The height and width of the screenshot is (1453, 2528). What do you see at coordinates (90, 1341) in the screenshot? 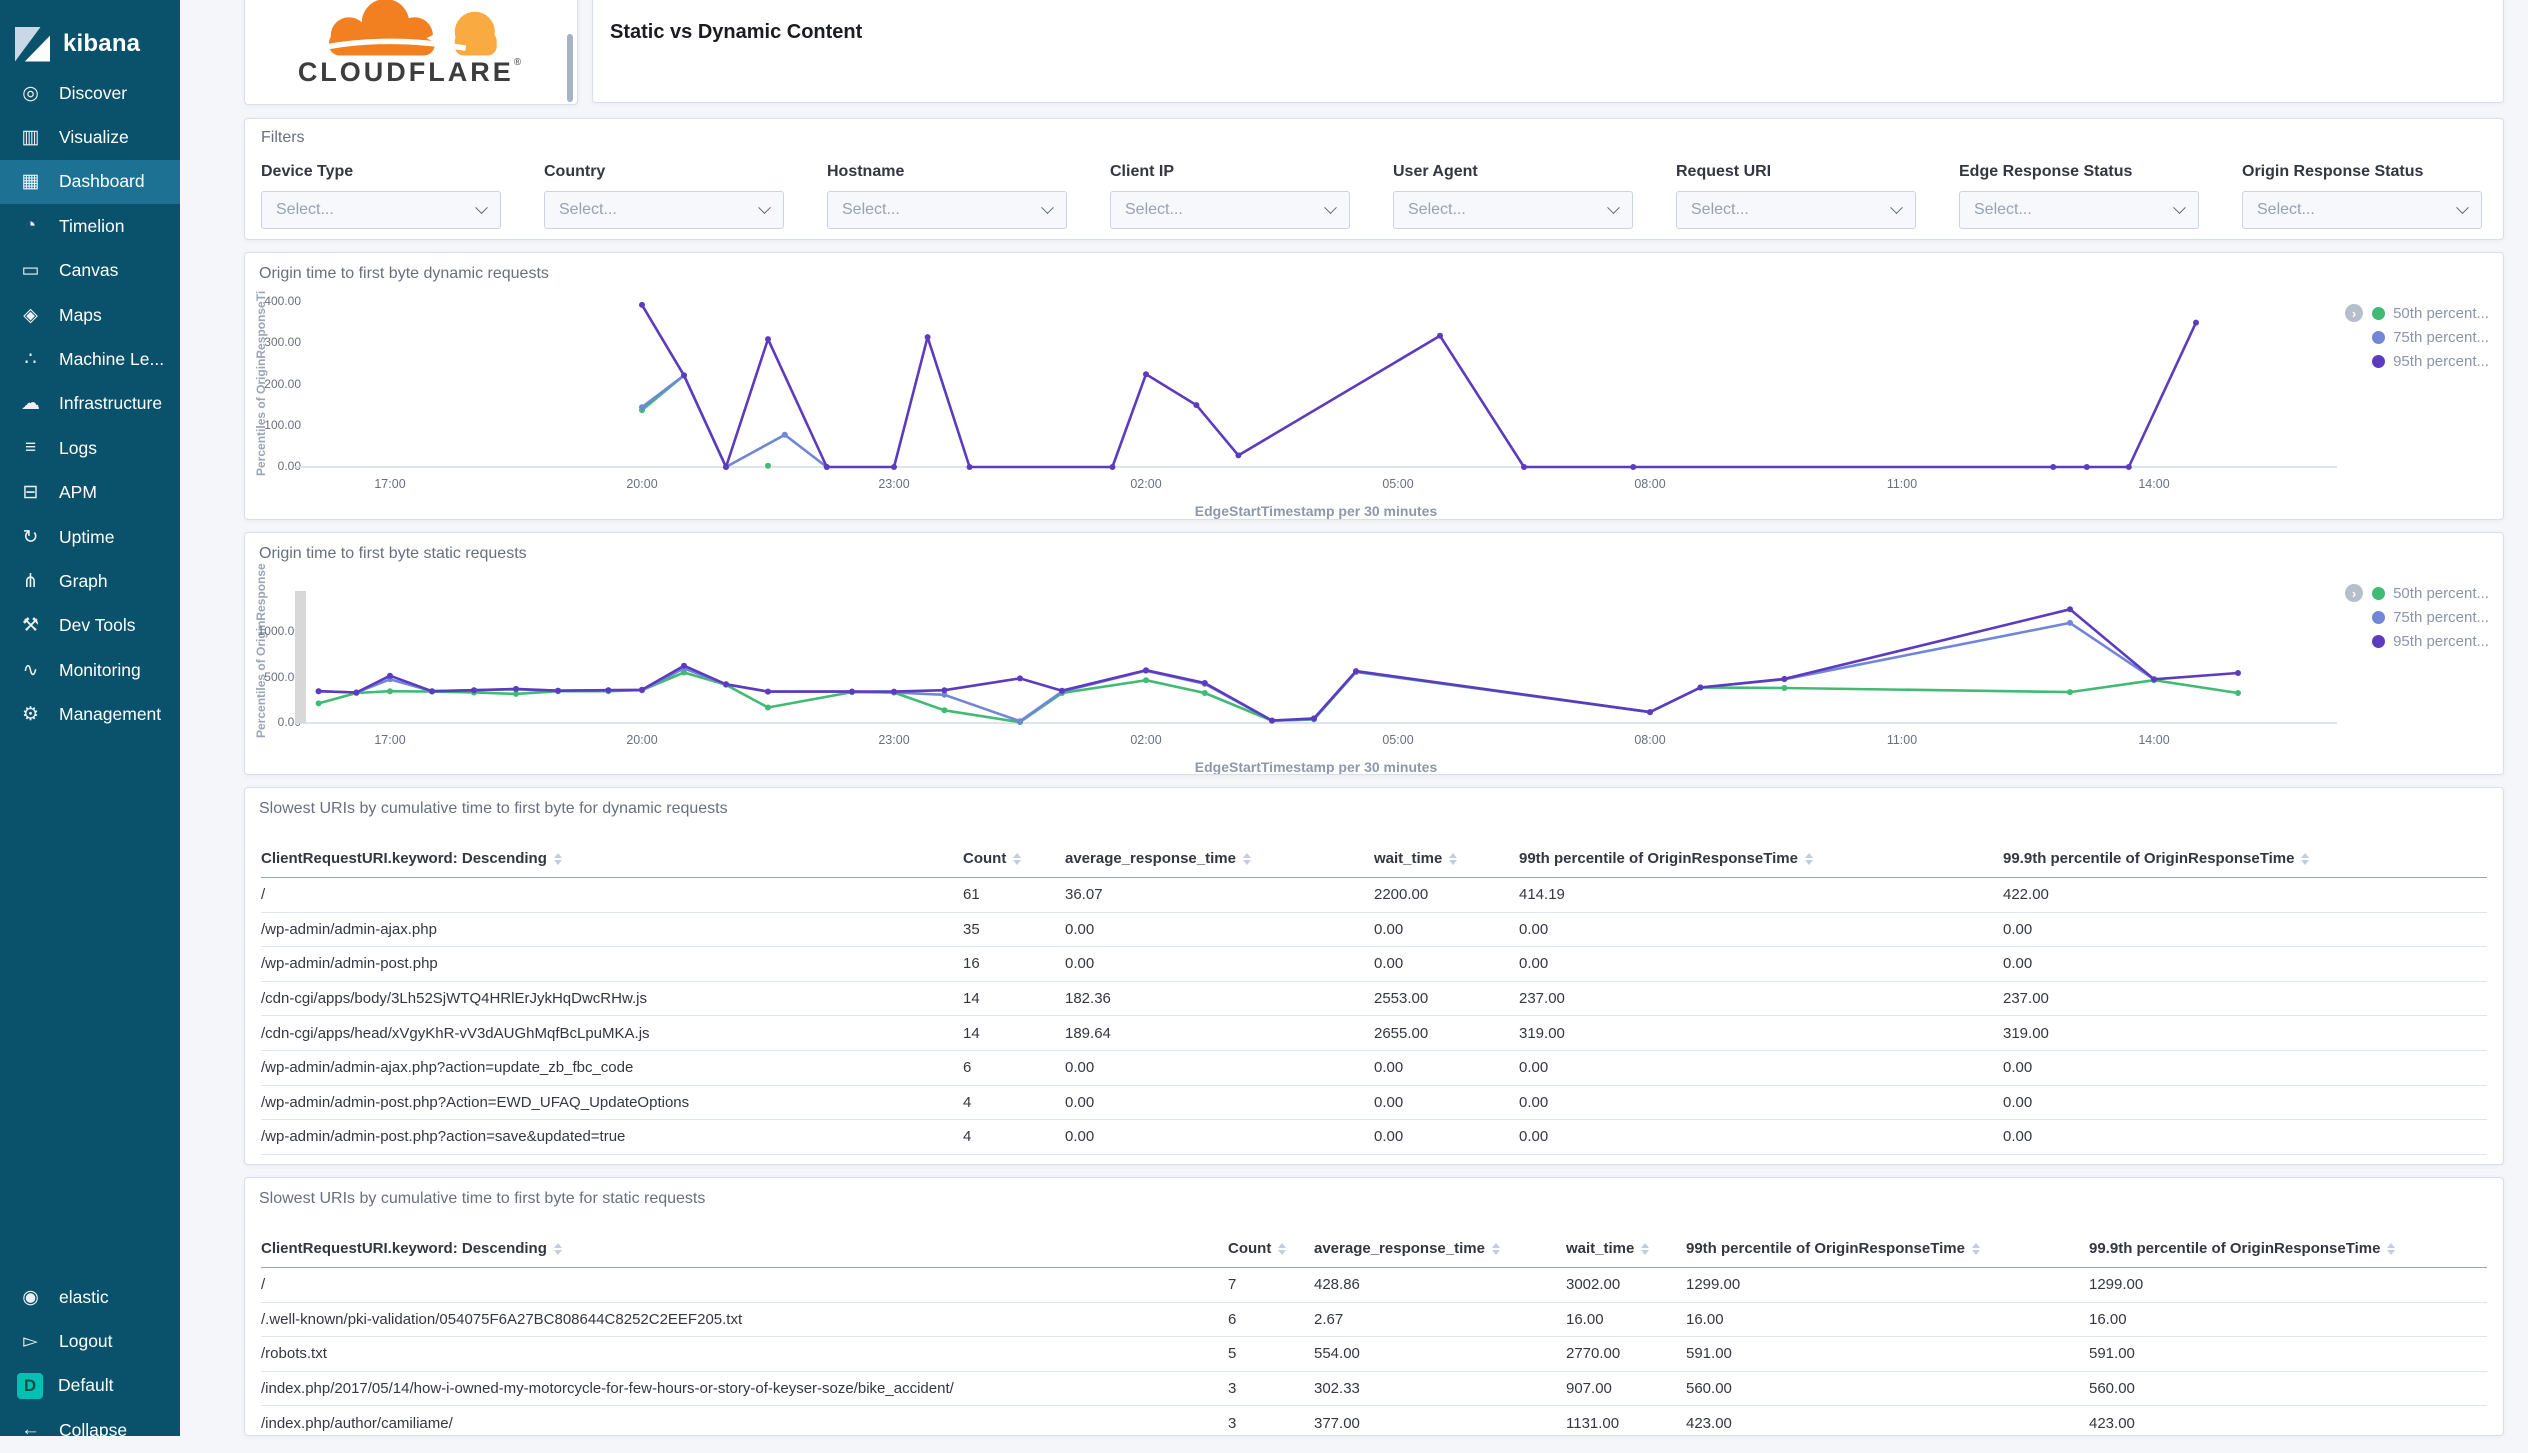
I see `sidebar-item-logout: ▻ Logout` at bounding box center [90, 1341].